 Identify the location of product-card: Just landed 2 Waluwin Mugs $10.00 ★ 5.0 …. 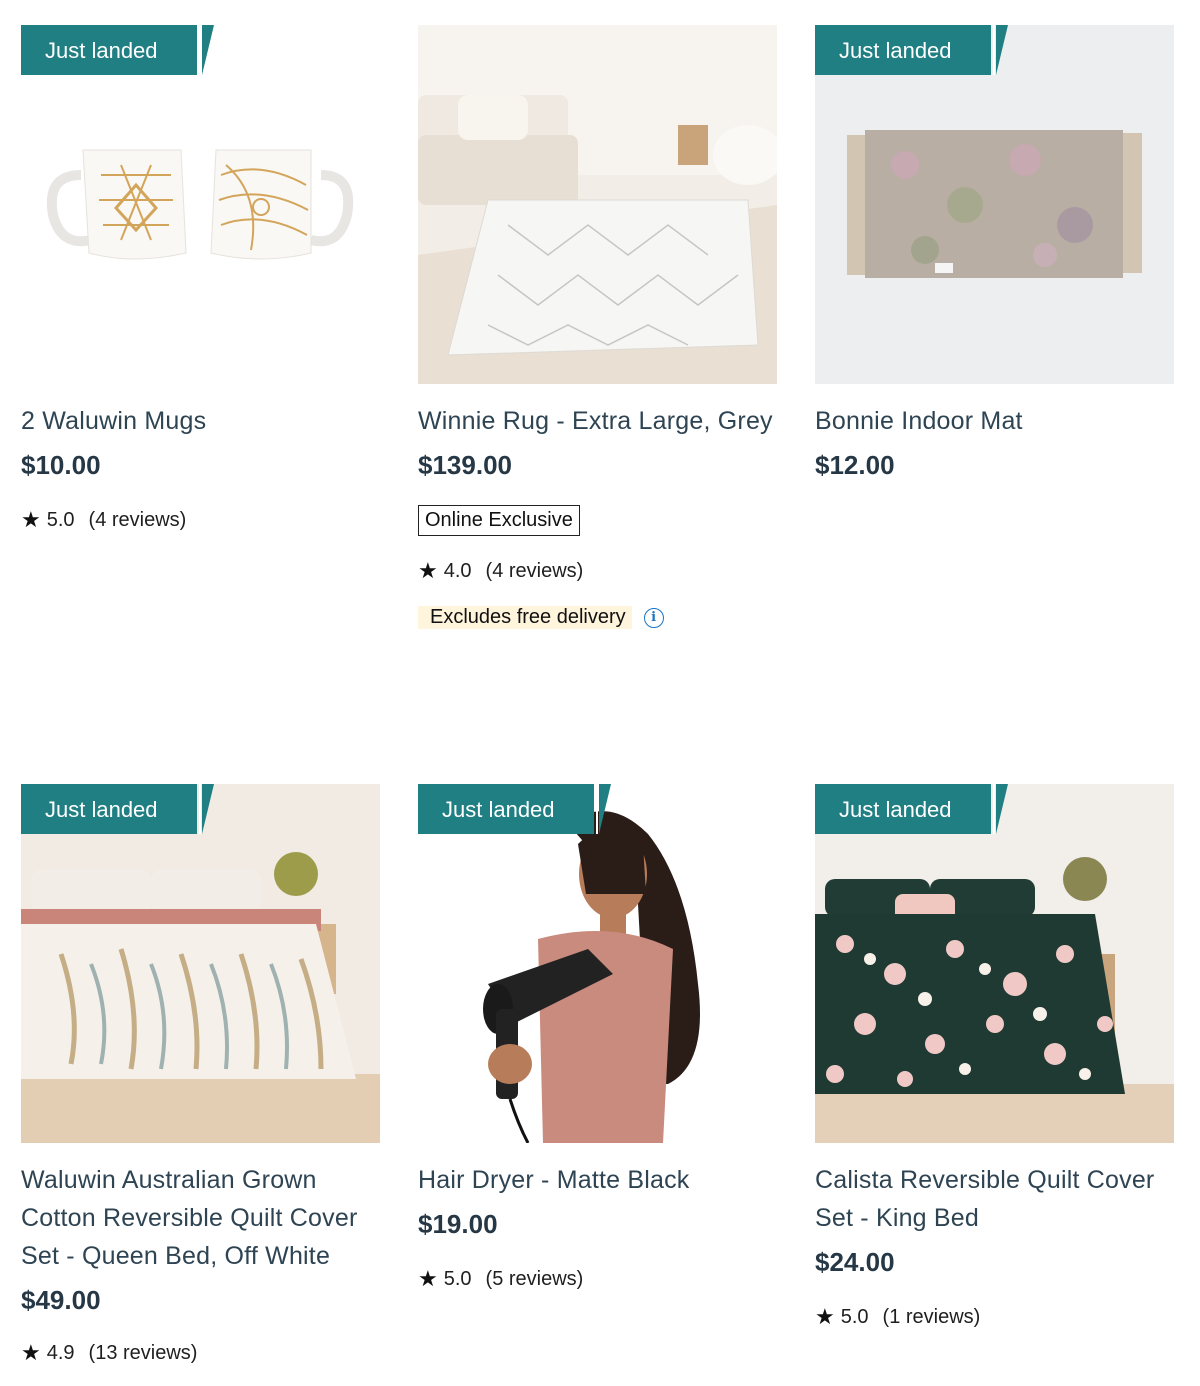
(201, 279).